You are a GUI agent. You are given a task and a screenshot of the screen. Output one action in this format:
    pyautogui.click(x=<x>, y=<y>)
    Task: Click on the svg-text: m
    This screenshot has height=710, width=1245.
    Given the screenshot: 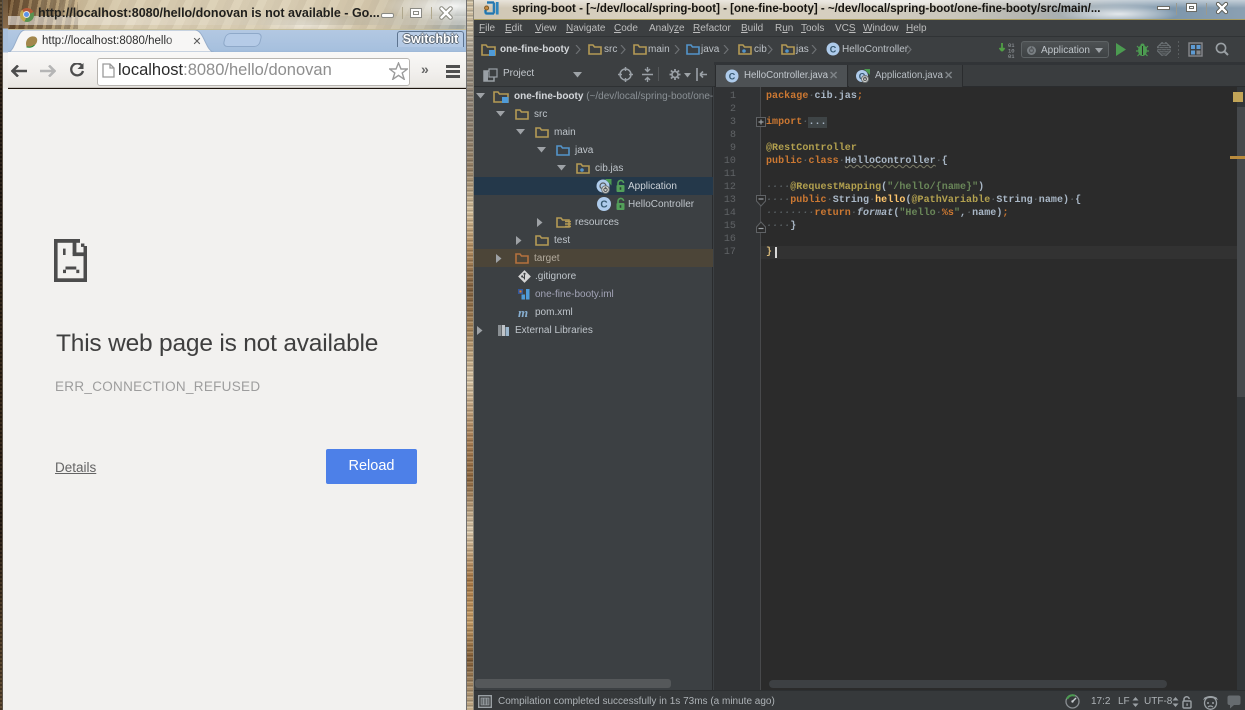 What is the action you would take?
    pyautogui.click(x=523, y=312)
    